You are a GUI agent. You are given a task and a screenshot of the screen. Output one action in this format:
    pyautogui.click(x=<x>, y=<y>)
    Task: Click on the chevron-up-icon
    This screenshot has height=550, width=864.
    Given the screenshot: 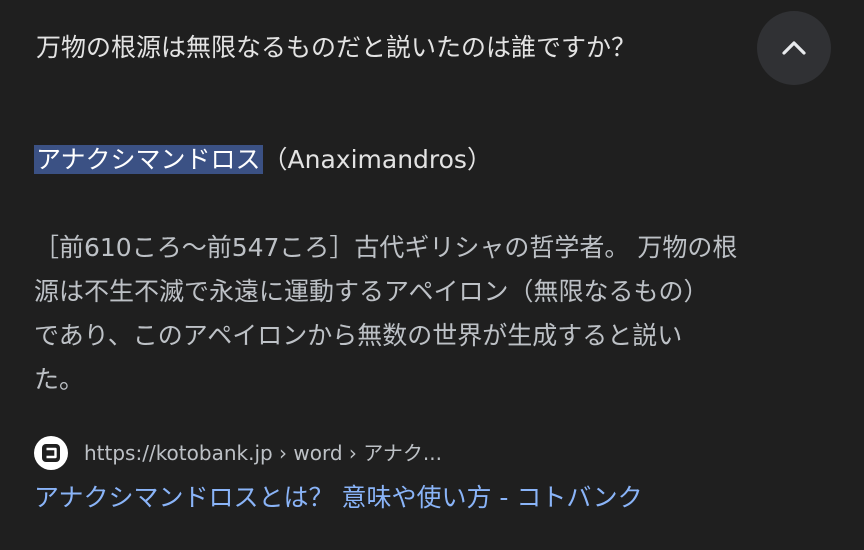 What is the action you would take?
    pyautogui.click(x=794, y=48)
    